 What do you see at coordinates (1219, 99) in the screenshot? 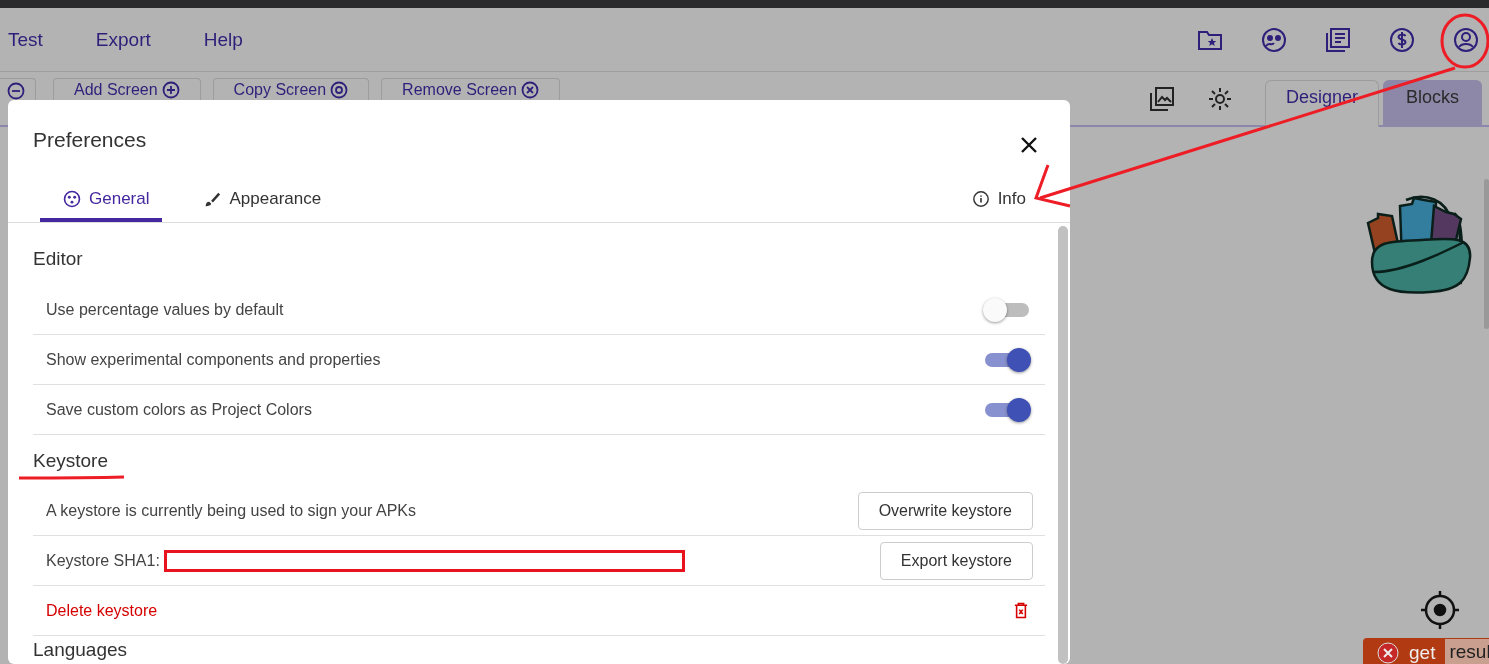
I see `settings-icon` at bounding box center [1219, 99].